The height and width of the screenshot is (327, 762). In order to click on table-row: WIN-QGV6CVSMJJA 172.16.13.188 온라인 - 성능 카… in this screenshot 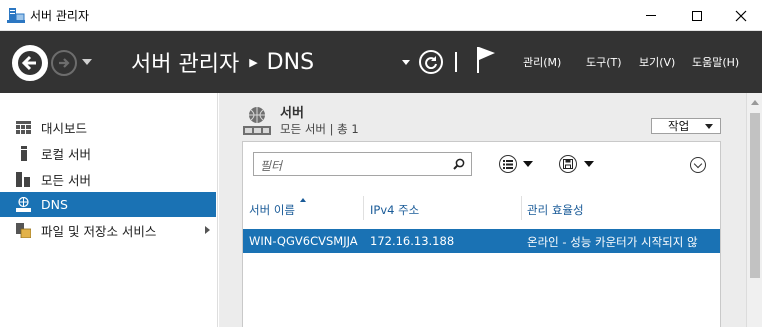, I will do `click(481, 241)`.